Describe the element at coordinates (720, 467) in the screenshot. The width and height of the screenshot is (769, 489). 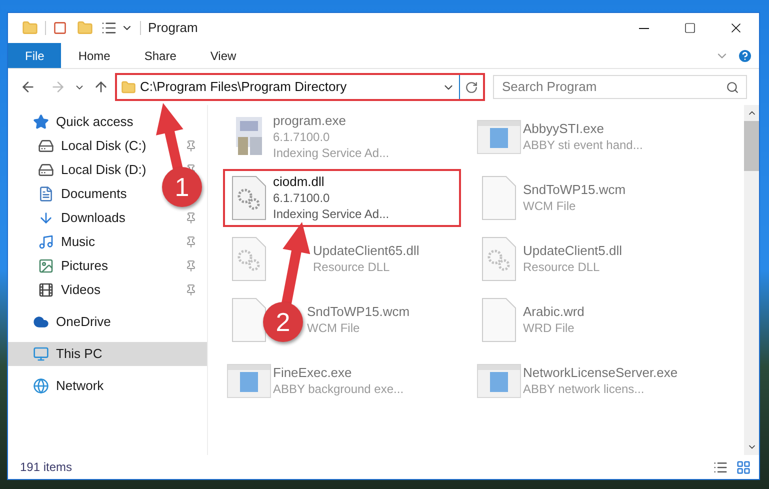
I see `details-view-icon` at that location.